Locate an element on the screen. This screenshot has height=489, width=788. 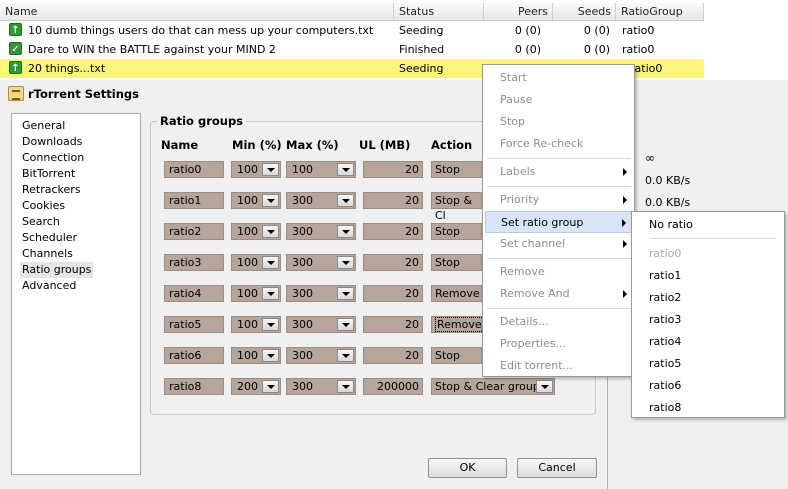
column-header-ratiogroup: RatioGroup is located at coordinates (660, 12).